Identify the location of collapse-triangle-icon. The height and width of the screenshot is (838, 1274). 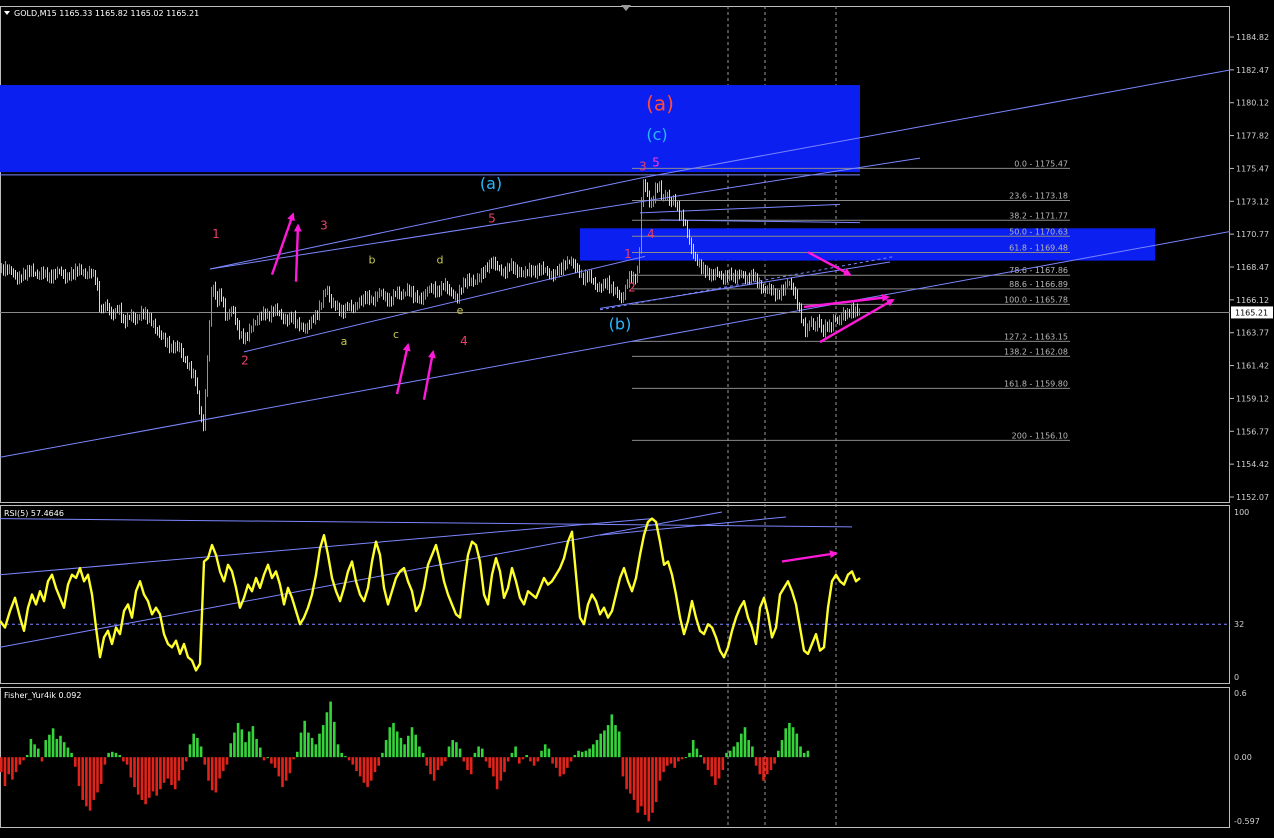
(7, 13).